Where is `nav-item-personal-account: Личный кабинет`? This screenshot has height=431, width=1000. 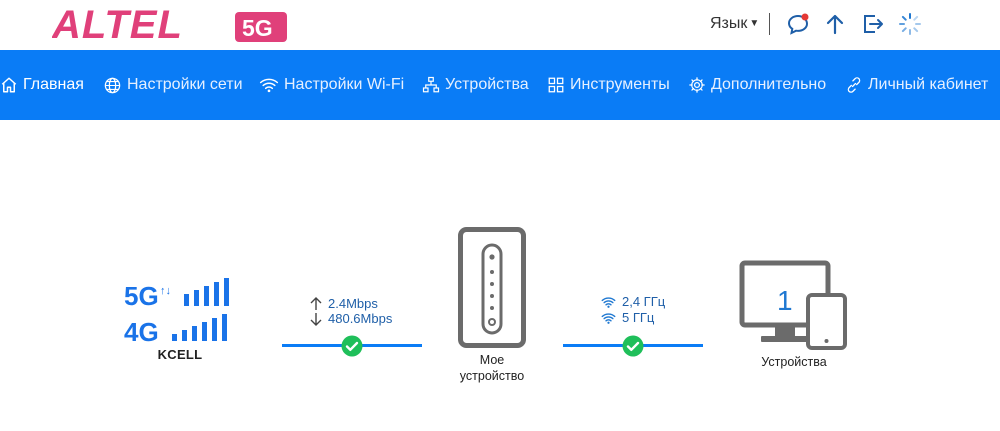 nav-item-personal-account: Личный кабинет is located at coordinates (916, 85).